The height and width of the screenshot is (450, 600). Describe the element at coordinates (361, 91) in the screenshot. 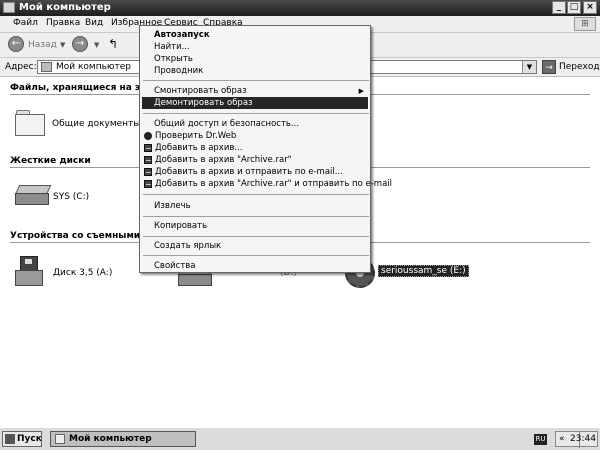

I see `submenu-arrow-icon: ▶` at that location.